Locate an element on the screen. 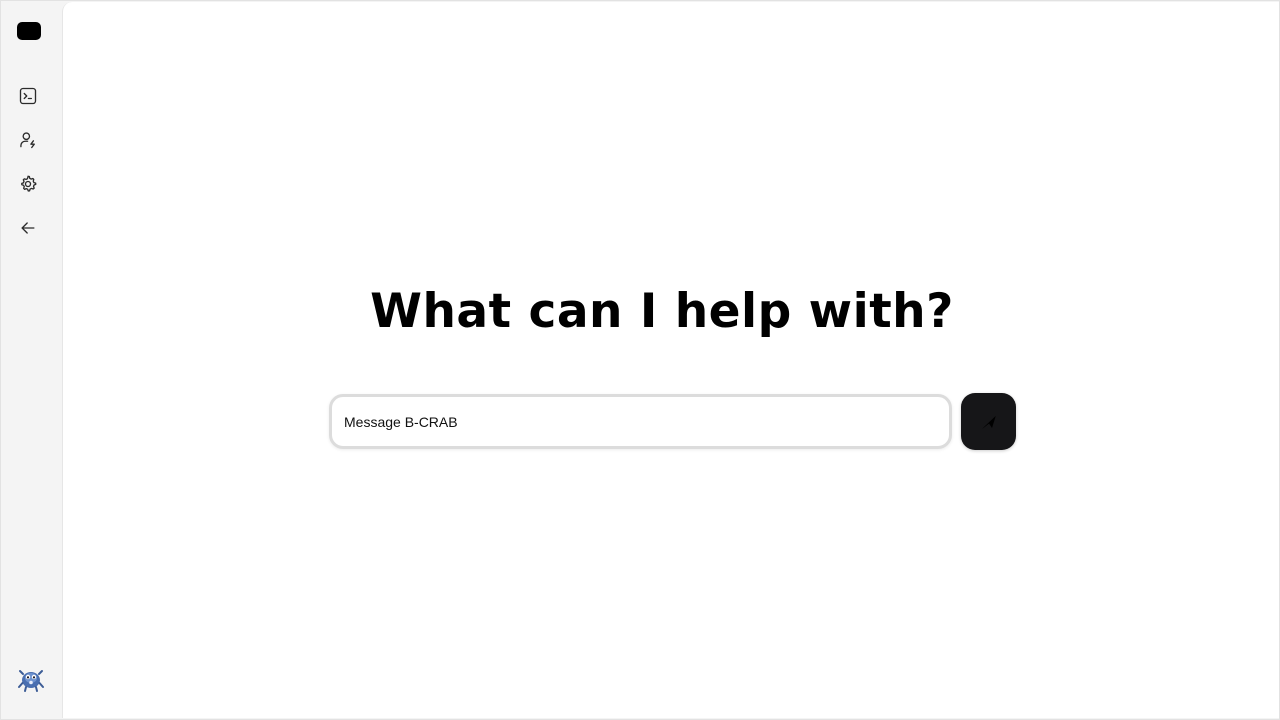 This screenshot has height=720, width=1280. app-logo is located at coordinates (29, 31).